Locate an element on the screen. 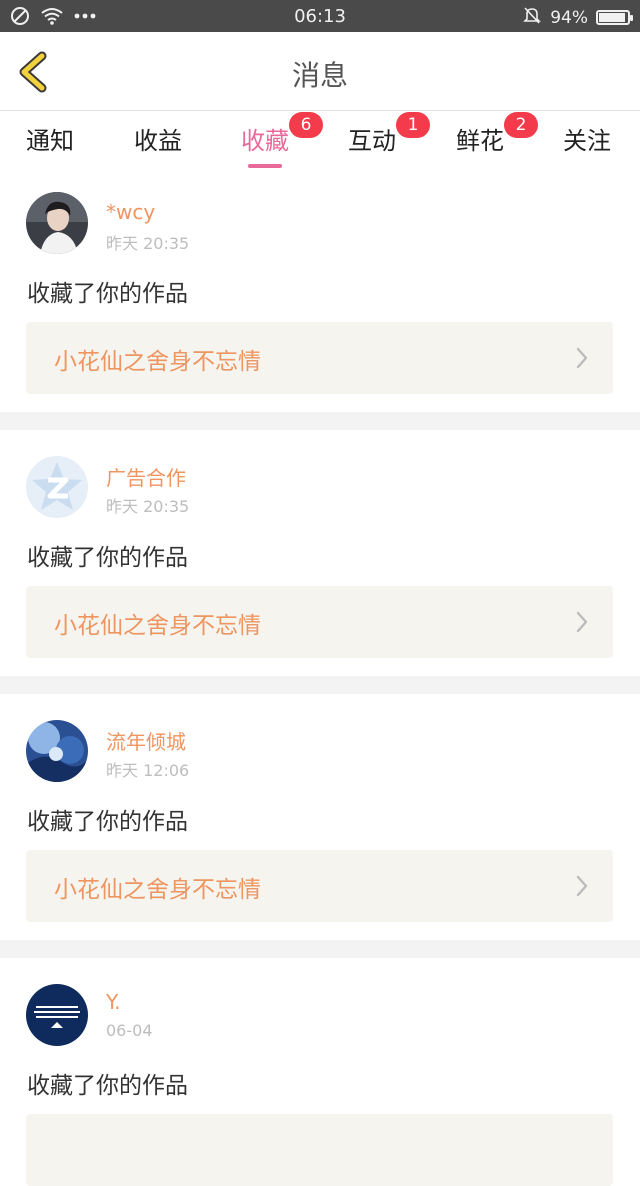 This screenshot has height=1186, width=640. username: *wcy is located at coordinates (130, 212).